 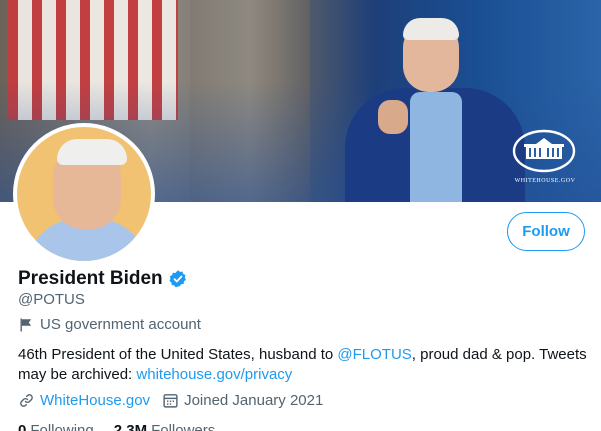 I want to click on following-label: Following, so click(x=62, y=426).